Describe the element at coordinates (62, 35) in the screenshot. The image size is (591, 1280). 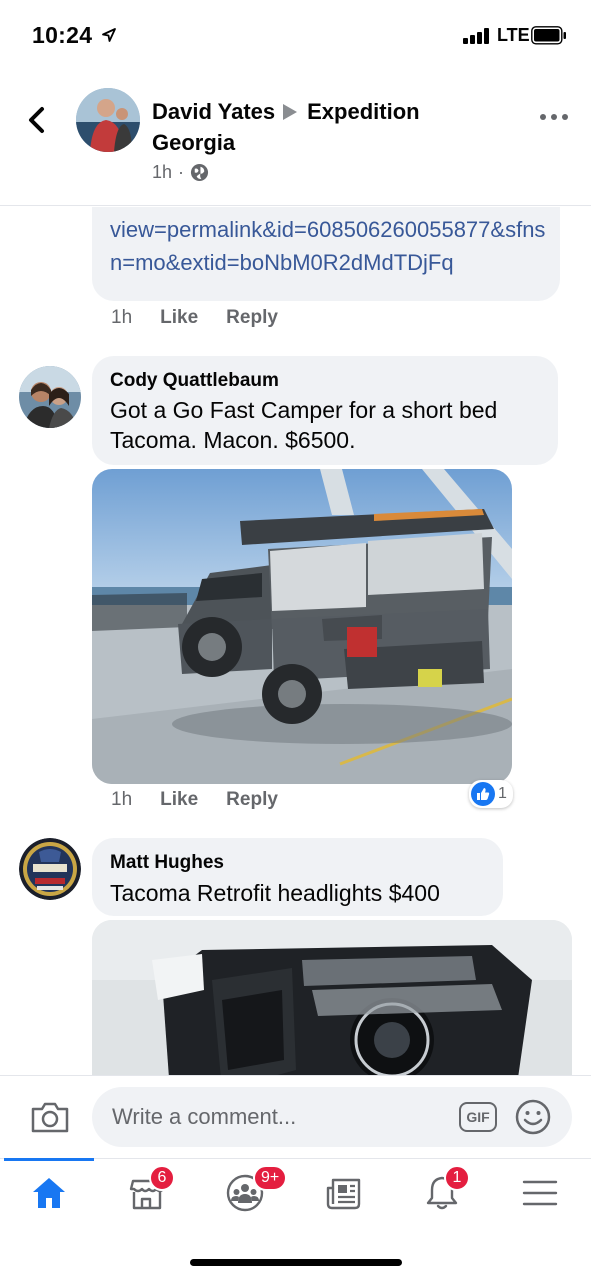
I see `status-time: 10:24` at that location.